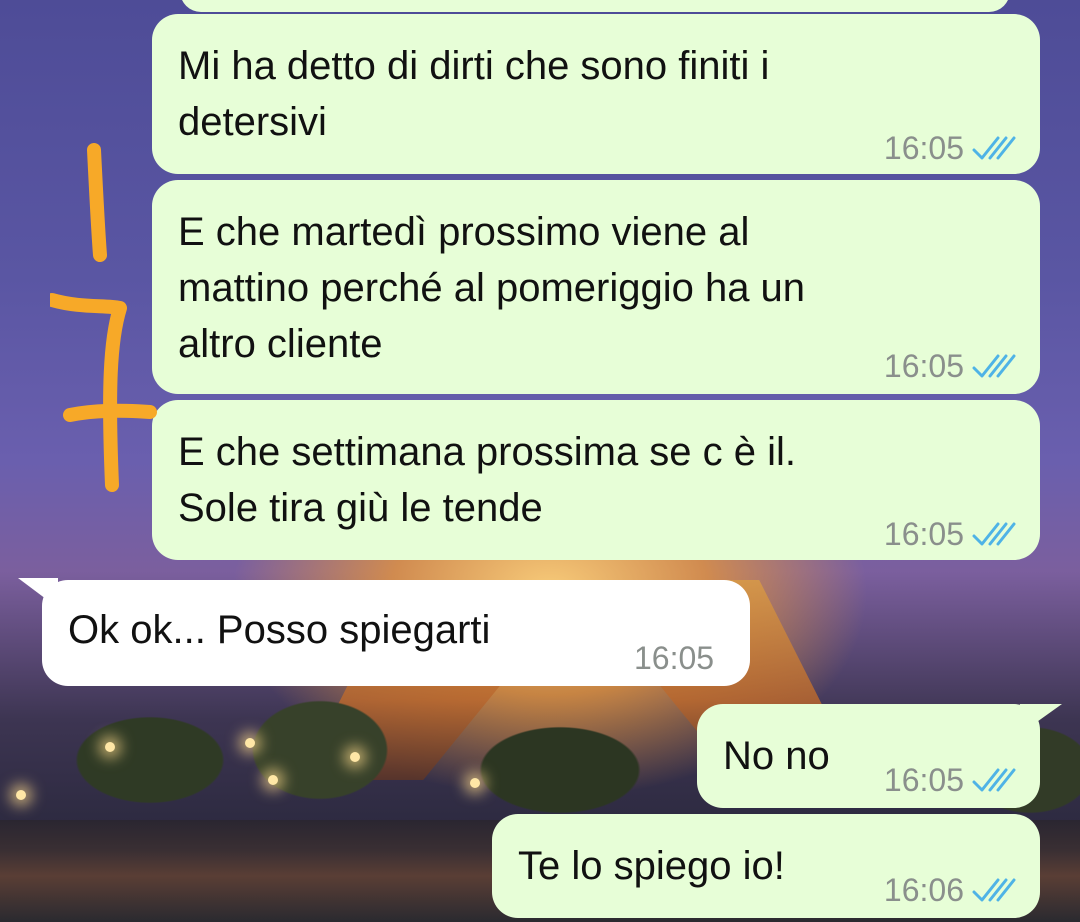  What do you see at coordinates (492, 288) in the screenshot?
I see `message-text-line: mattino perché al pomeriggio ha un` at bounding box center [492, 288].